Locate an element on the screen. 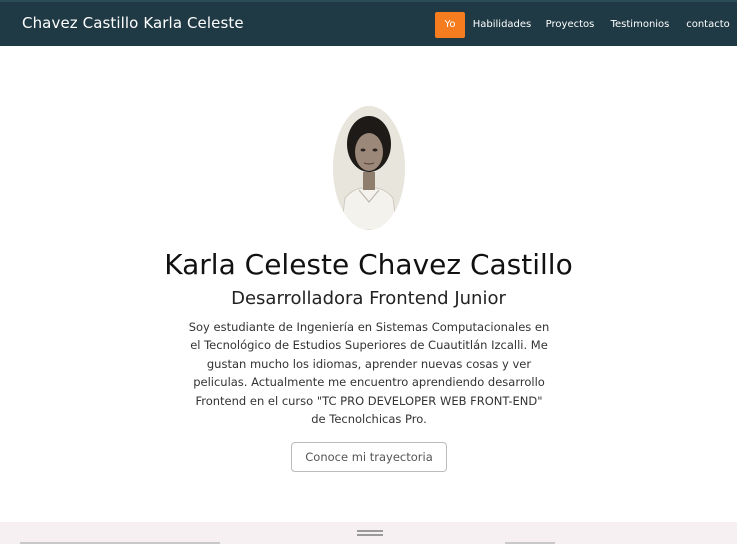  profile-photo is located at coordinates (369, 168).